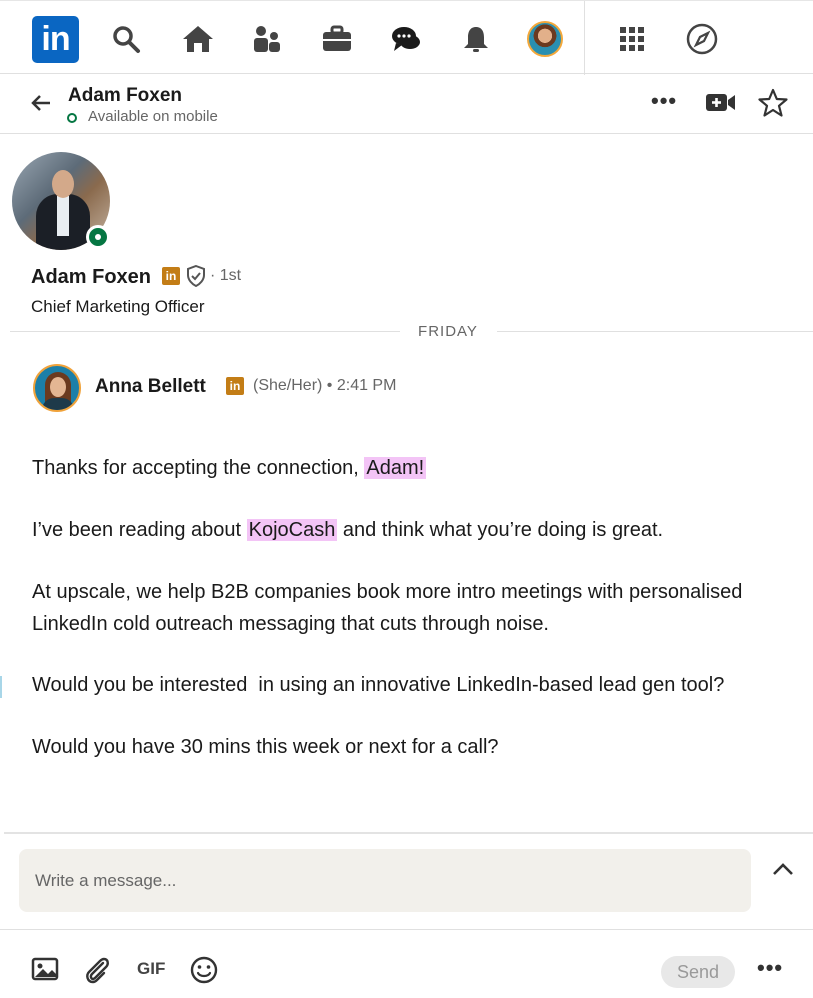 Image resolution: width=813 pixels, height=998 pixels. What do you see at coordinates (770, 968) in the screenshot?
I see `compose-more-options-button: •••` at bounding box center [770, 968].